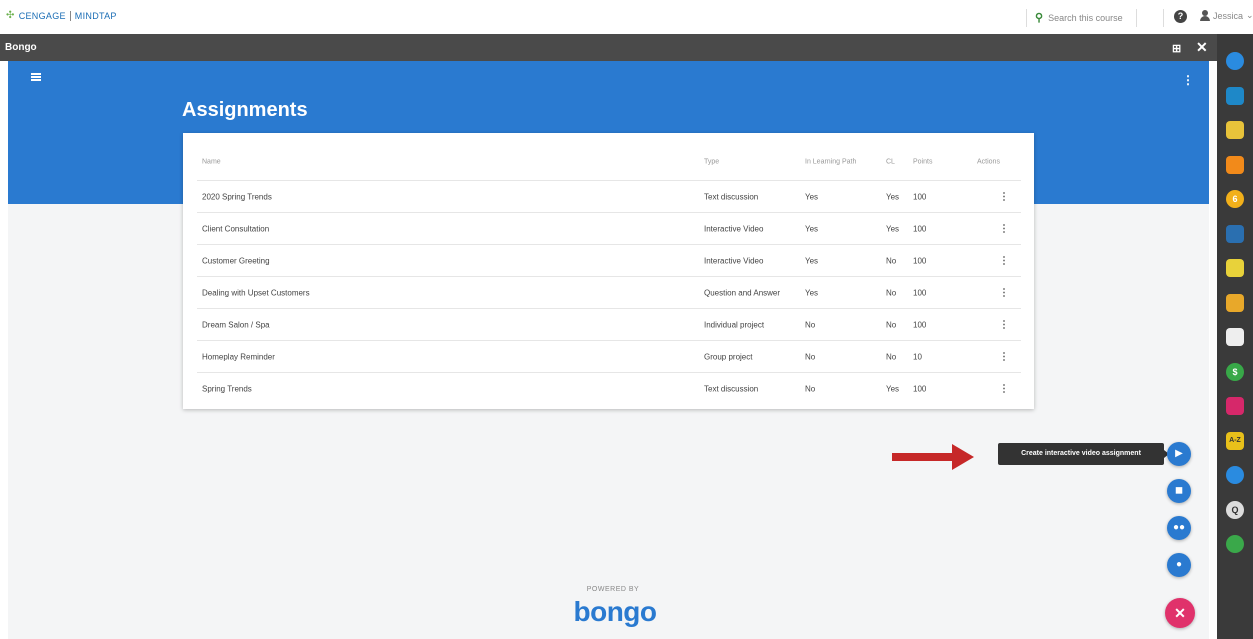 The image size is (1253, 639). What do you see at coordinates (1235, 130) in the screenshot?
I see `pencil-icon` at bounding box center [1235, 130].